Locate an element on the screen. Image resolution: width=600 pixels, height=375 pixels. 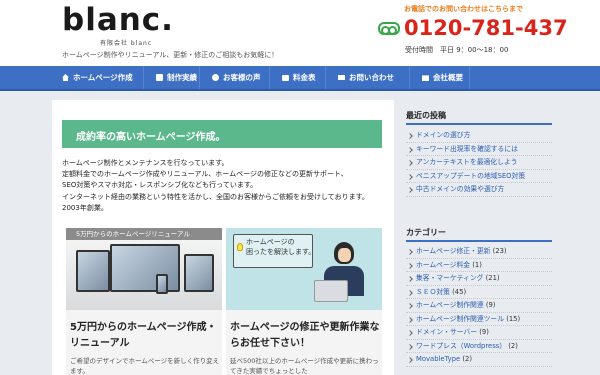
nav-label: お問い合わせ is located at coordinates (371, 77).